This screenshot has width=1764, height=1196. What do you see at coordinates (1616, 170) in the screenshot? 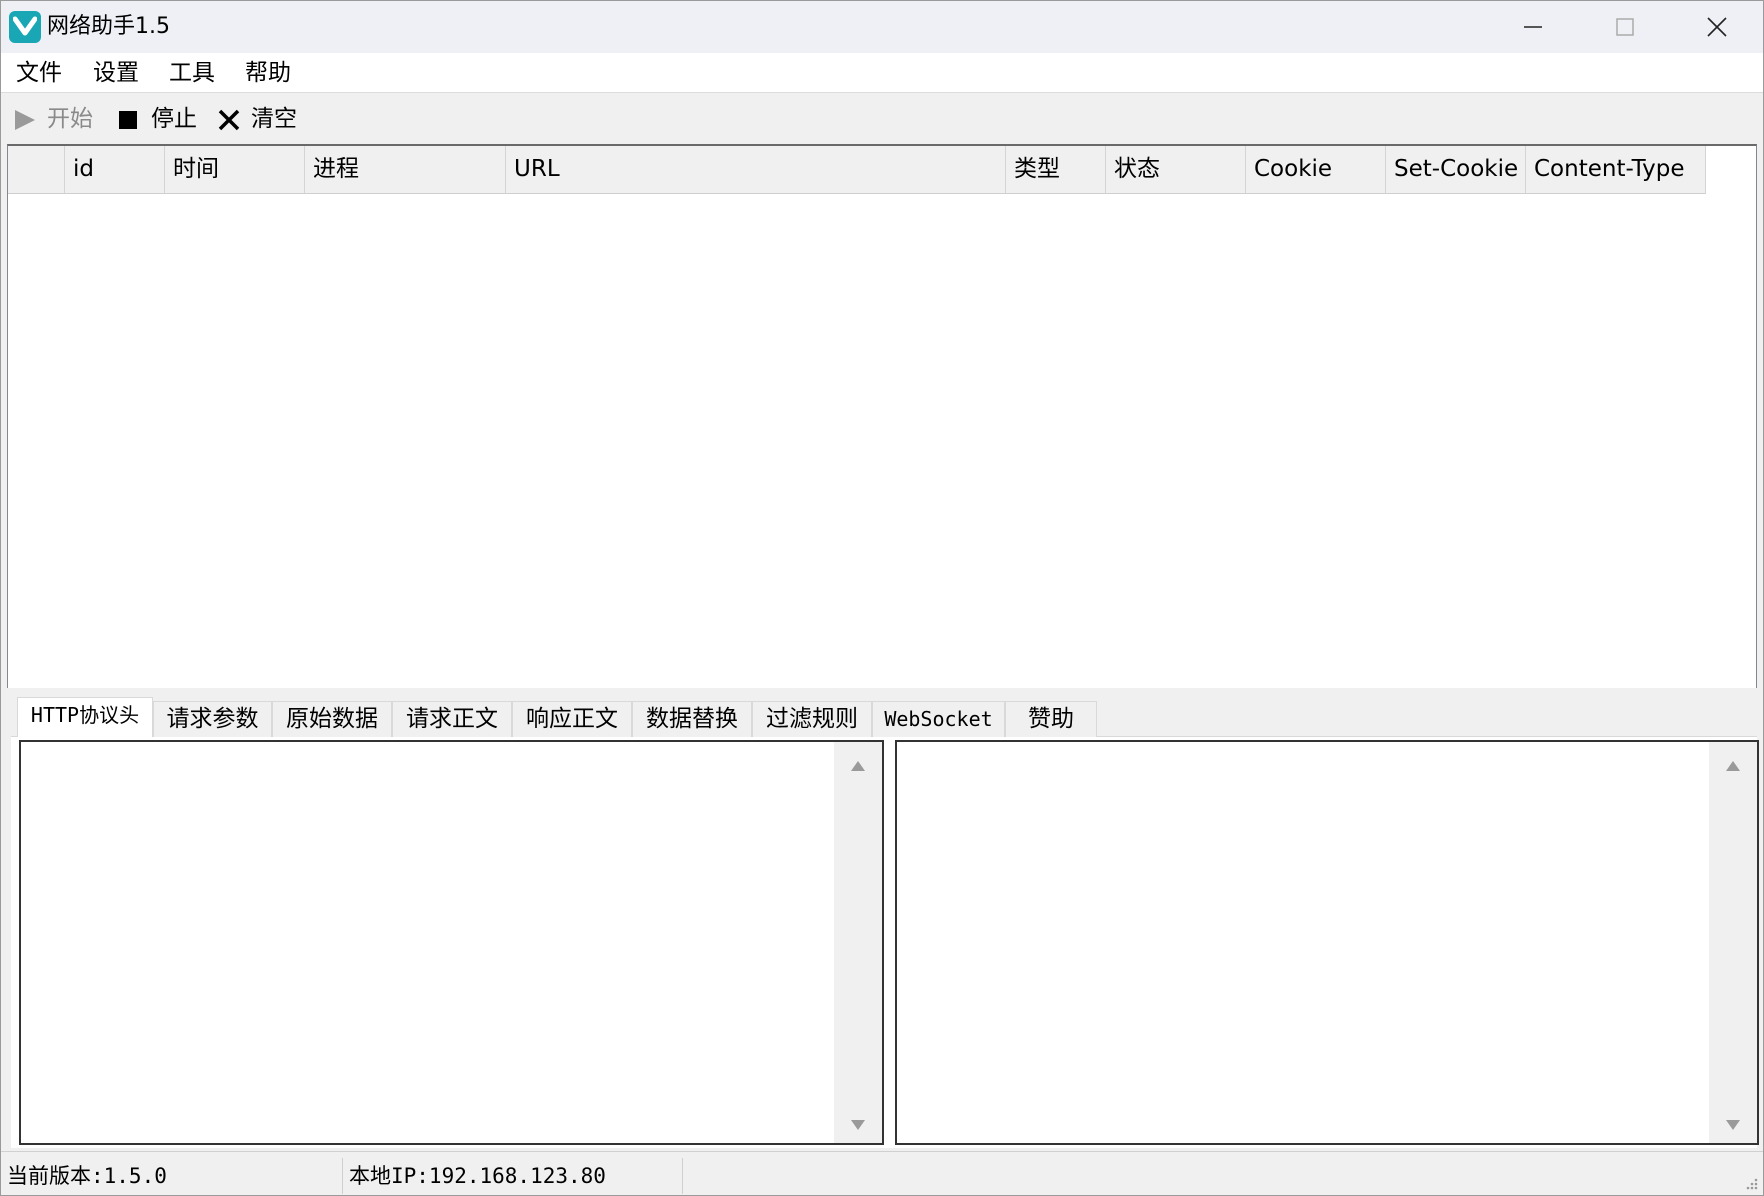
I see `column-header-content-type: Content-Type` at bounding box center [1616, 170].